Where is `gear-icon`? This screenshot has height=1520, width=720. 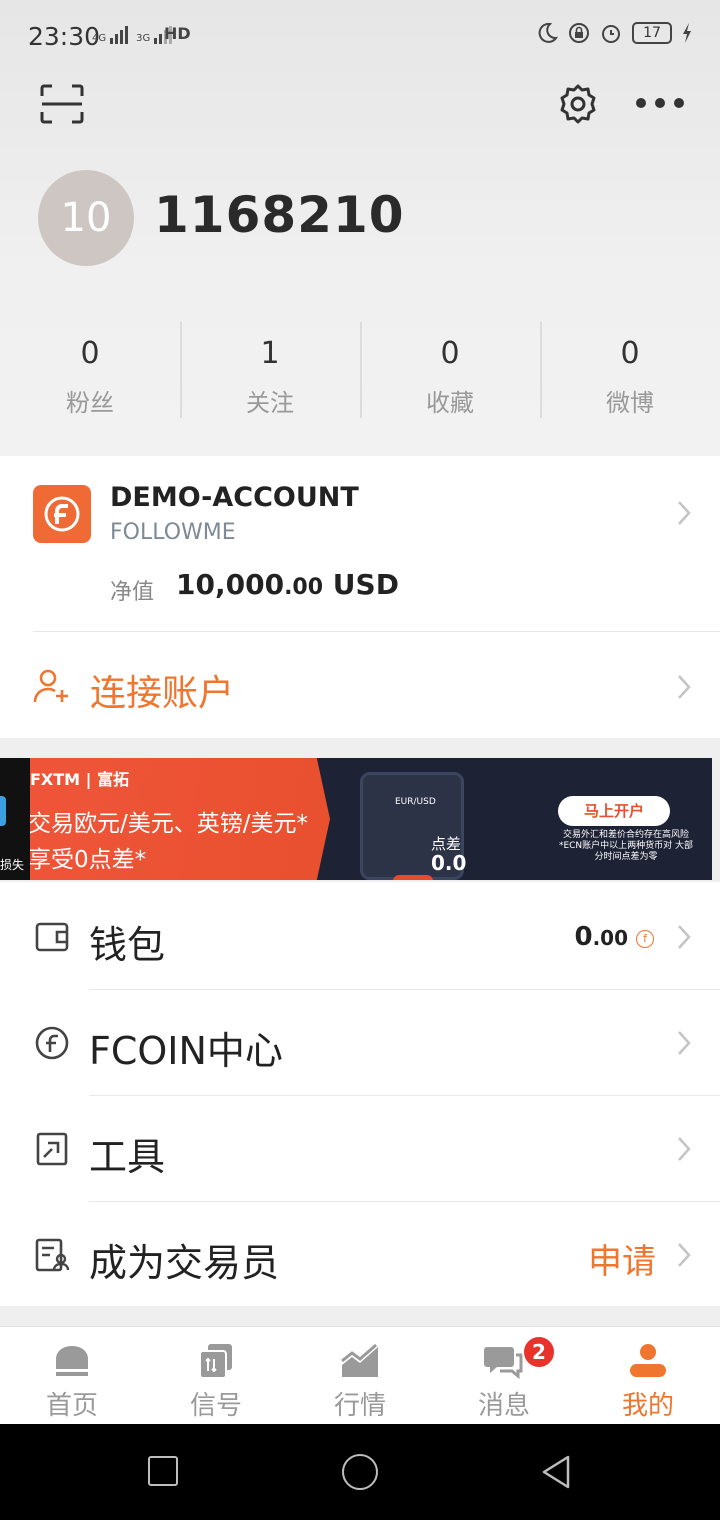
gear-icon is located at coordinates (578, 104).